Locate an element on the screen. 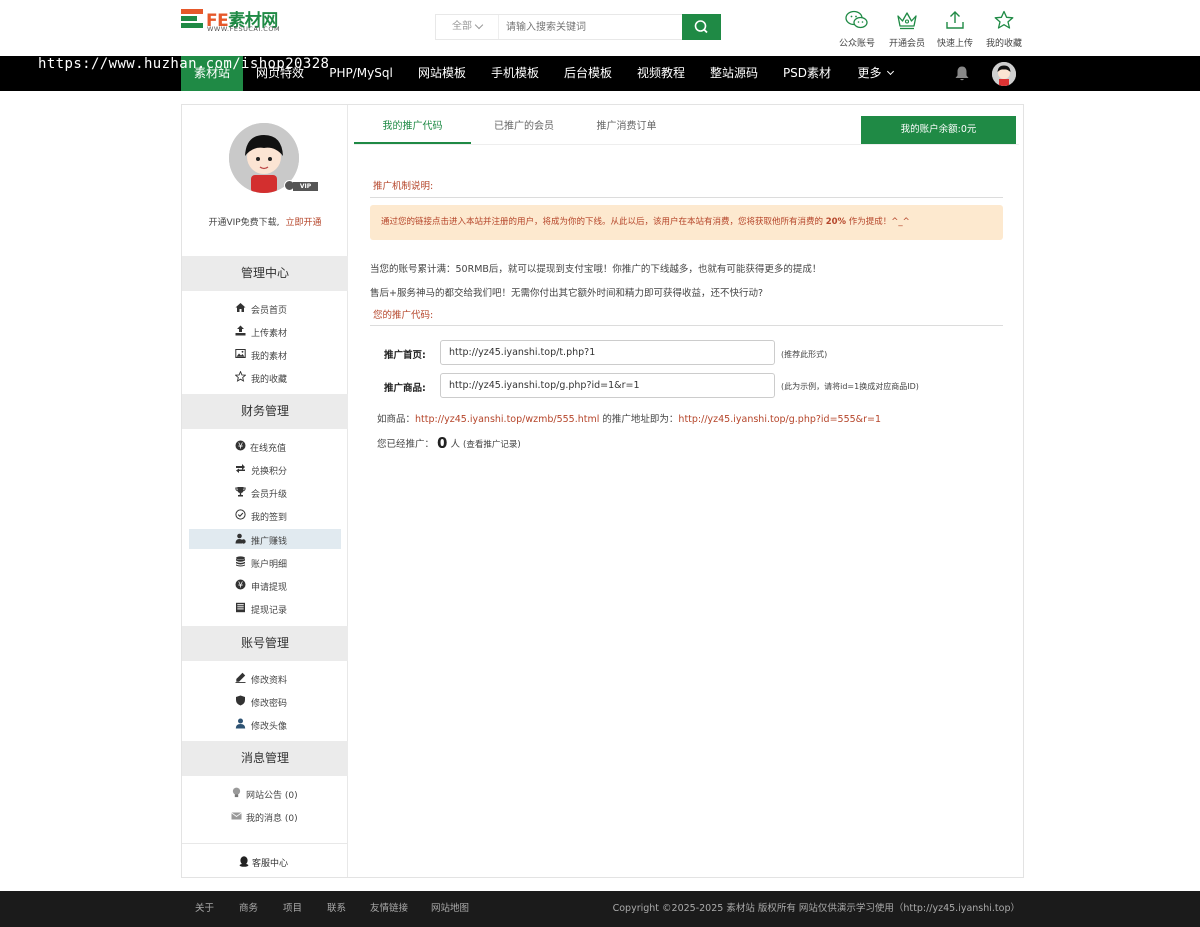 This screenshot has height=927, width=1200. nav-item-full-source: 整站源码 is located at coordinates (734, 73).